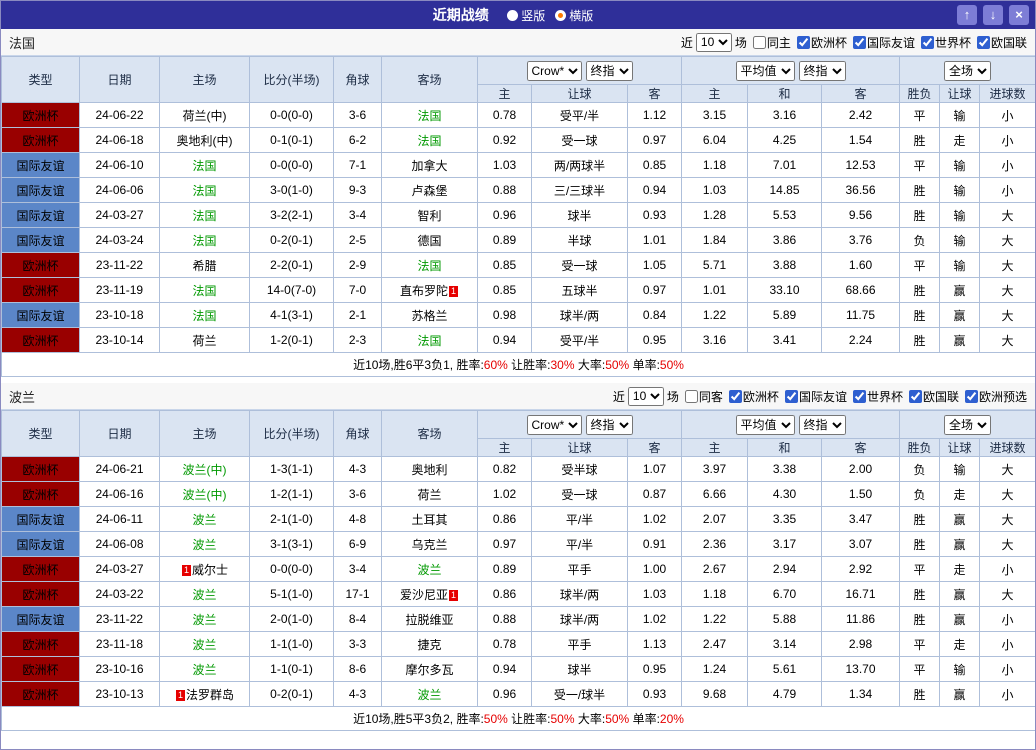 The image size is (1036, 750). Describe the element at coordinates (960, 619) in the screenshot. I see `handicap-result-cell: 赢` at that location.